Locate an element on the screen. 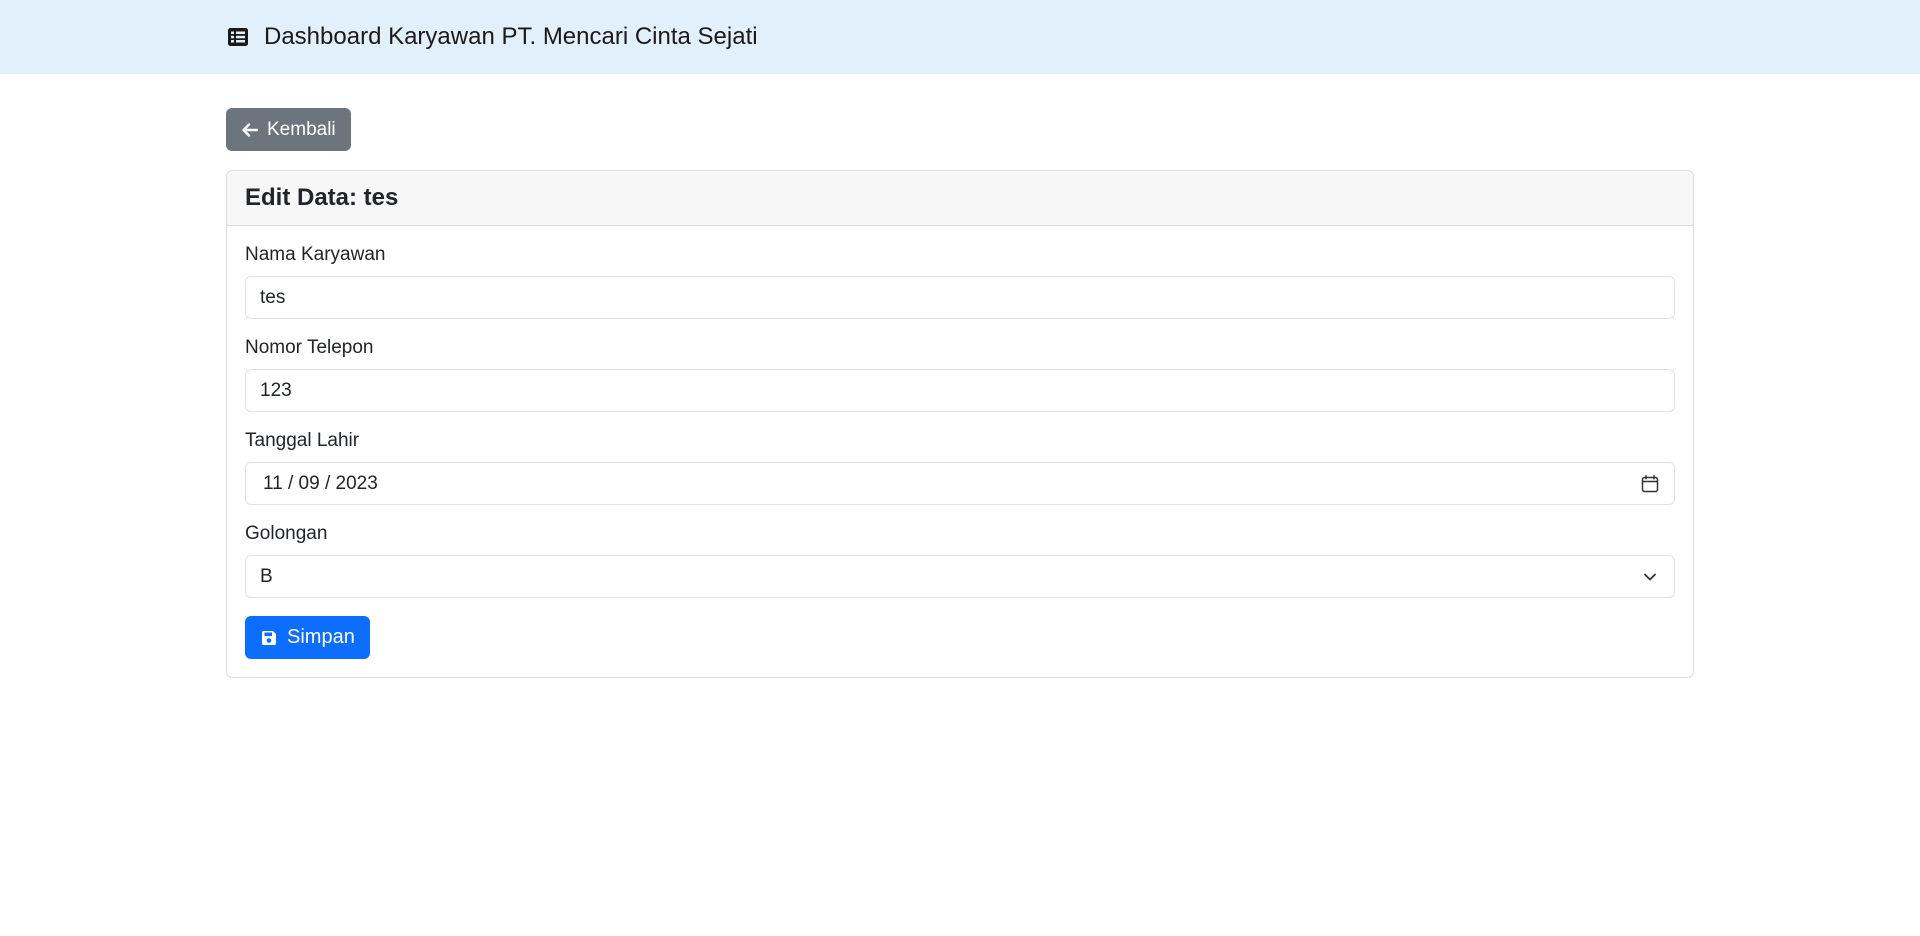 Image resolution: width=1920 pixels, height=936 pixels. save-button: Simpan is located at coordinates (307, 637).